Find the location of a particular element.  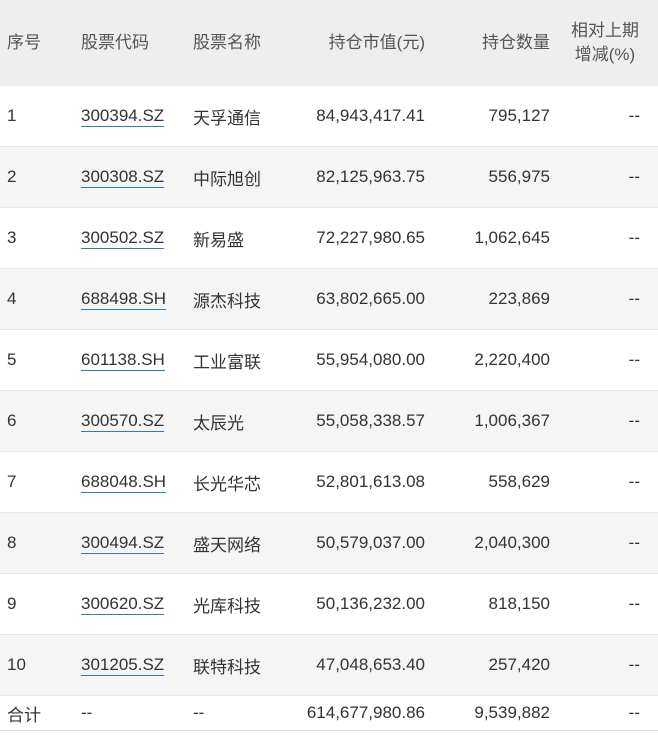

stock-code-link: 300502.SZ is located at coordinates (123, 238).